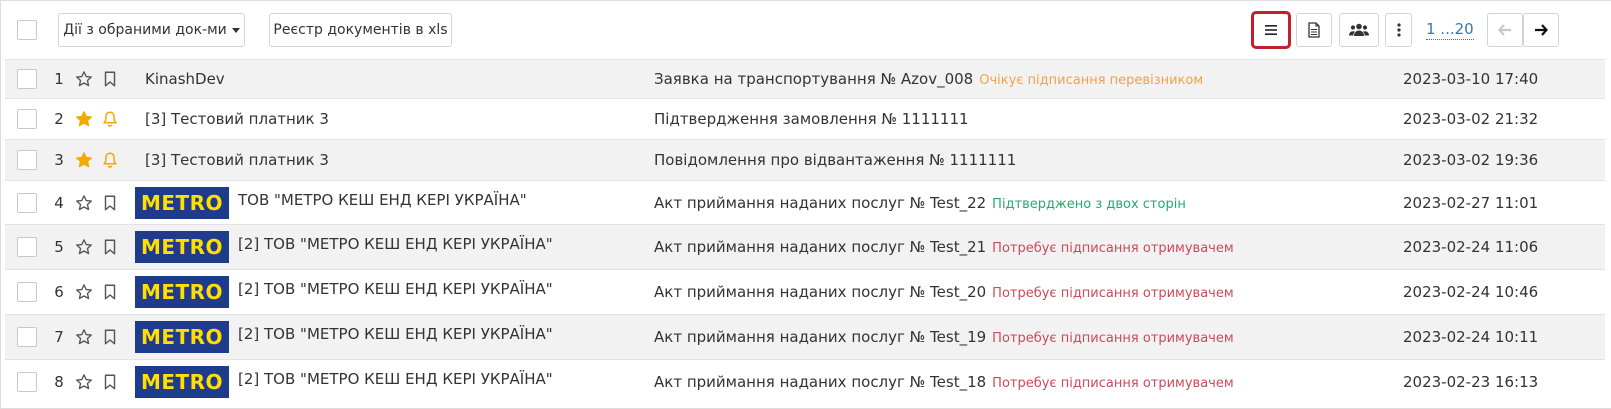  Describe the element at coordinates (59, 292) in the screenshot. I see `row-number: 6` at that location.